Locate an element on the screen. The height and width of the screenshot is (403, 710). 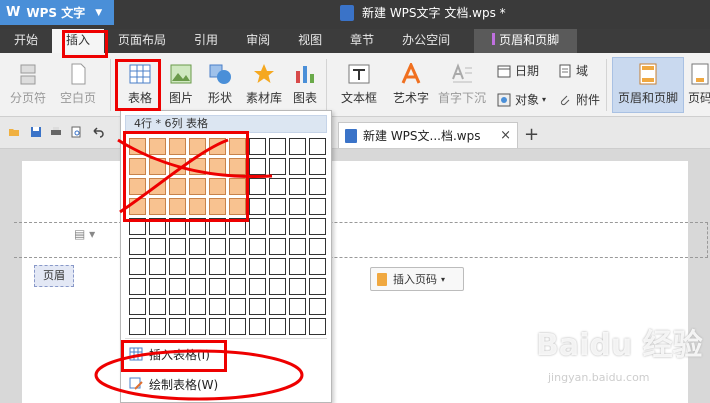
object-button: 对象 ▾ is located at coordinates (521, 99).